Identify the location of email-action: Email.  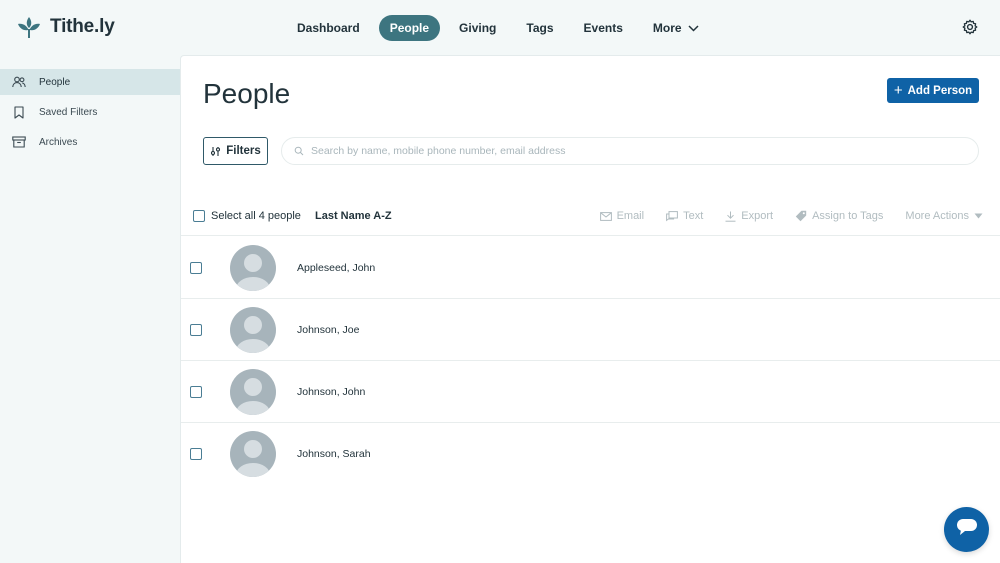
(622, 216).